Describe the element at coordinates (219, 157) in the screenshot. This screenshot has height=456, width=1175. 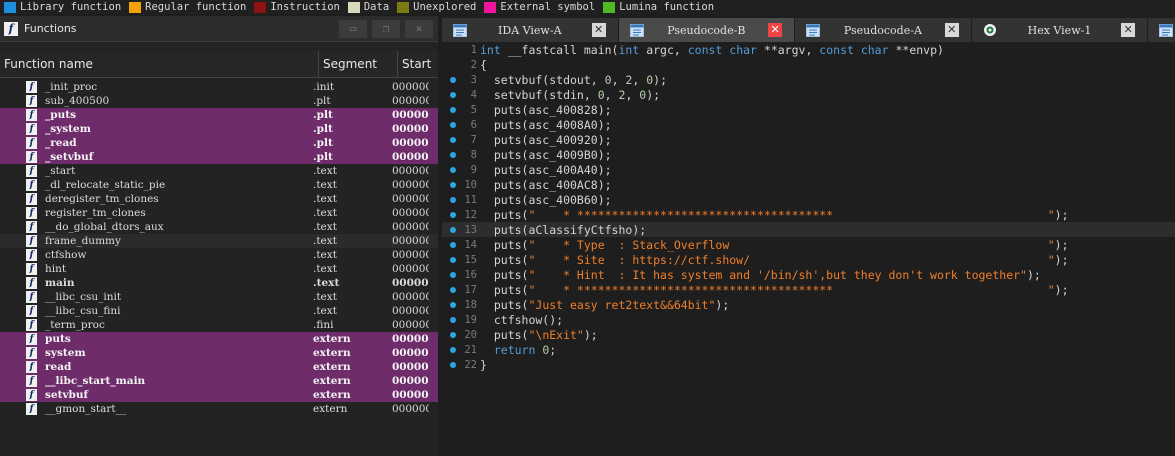
I see `function-row: f _setvbuf .plt 000000` at that location.